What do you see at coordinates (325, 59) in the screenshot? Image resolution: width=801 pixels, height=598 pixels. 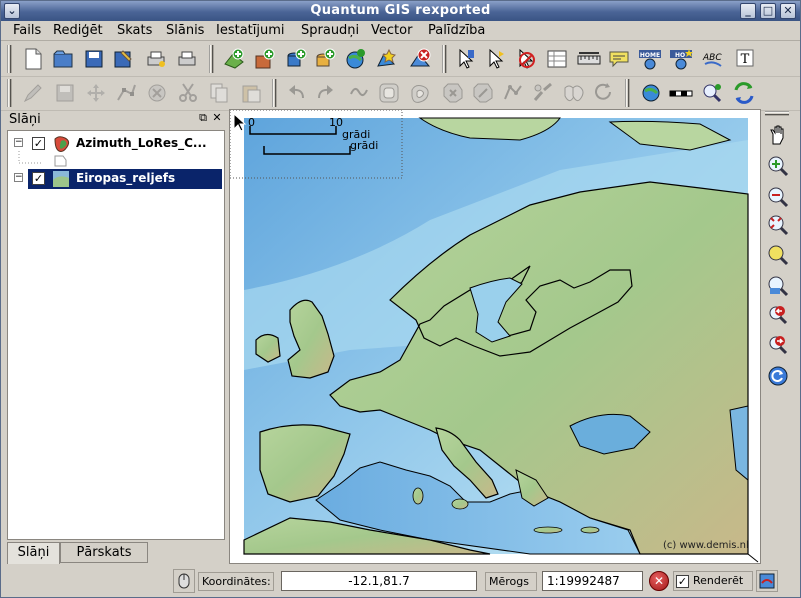 I see `new-vector-layer-icon` at bounding box center [325, 59].